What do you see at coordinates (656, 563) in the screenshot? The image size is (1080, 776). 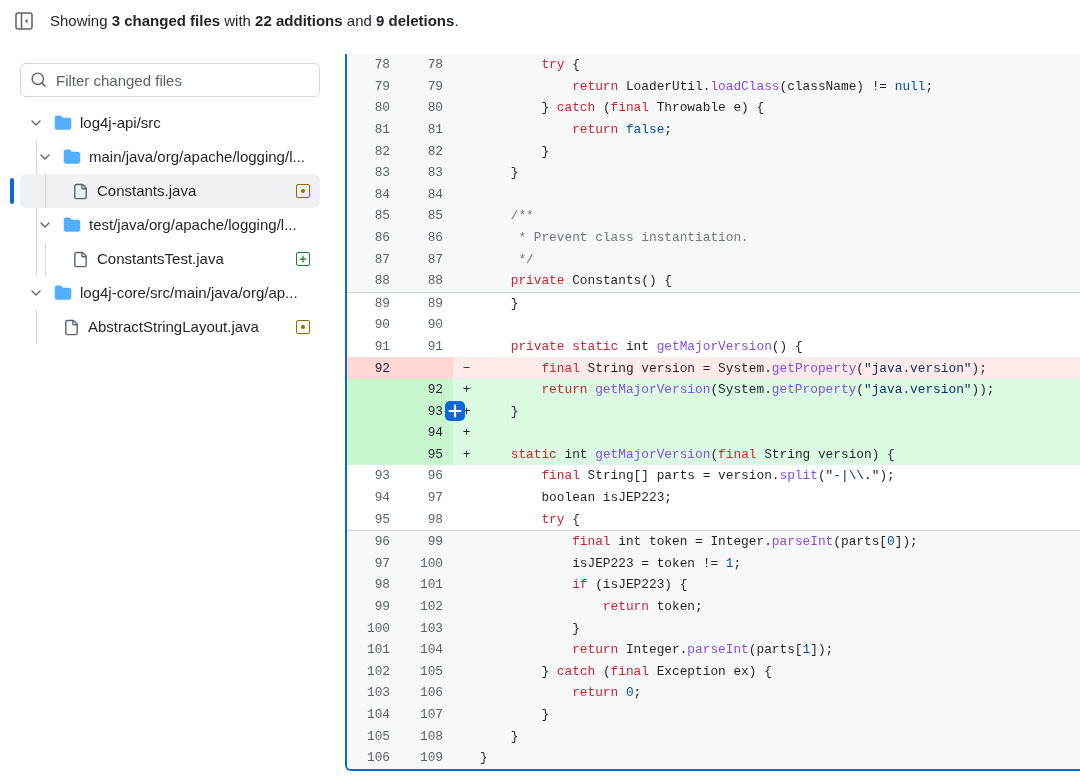 I see `code-line: isJEP223 = token != 1;` at bounding box center [656, 563].